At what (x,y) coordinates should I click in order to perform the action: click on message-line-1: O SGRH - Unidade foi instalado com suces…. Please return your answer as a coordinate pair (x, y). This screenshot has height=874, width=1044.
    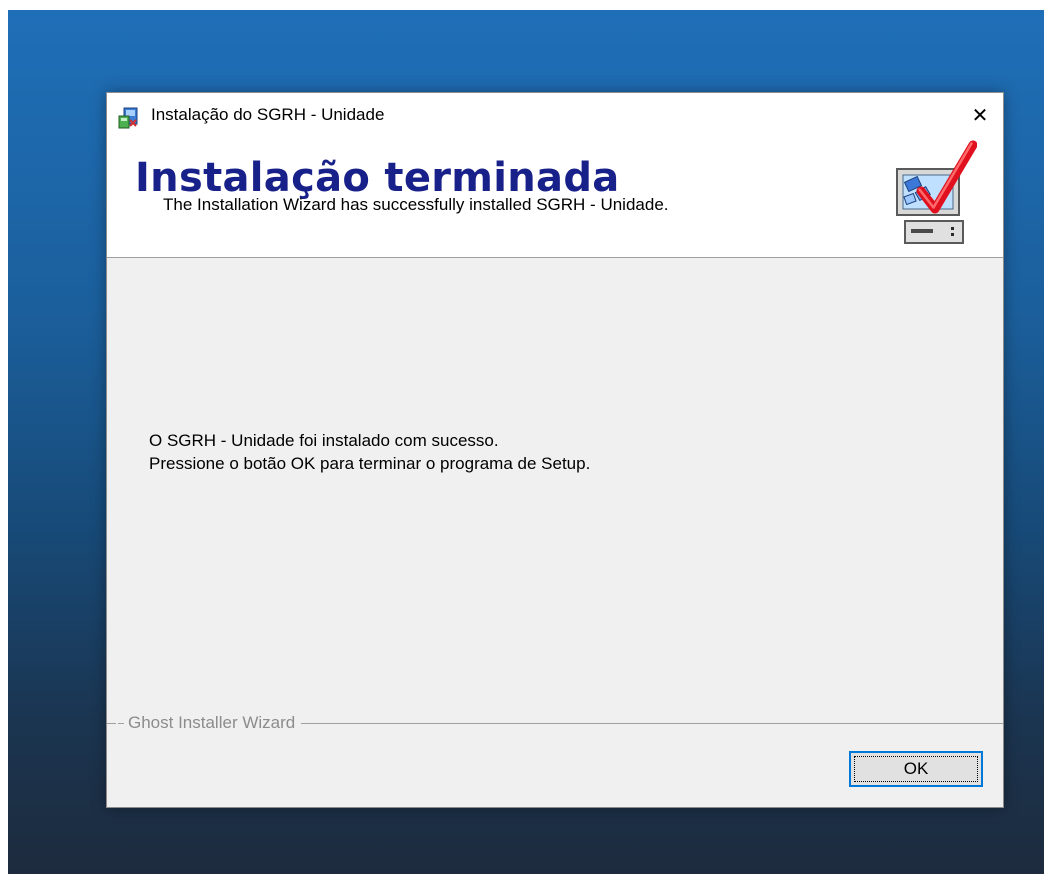
    Looking at the image, I should click on (324, 440).